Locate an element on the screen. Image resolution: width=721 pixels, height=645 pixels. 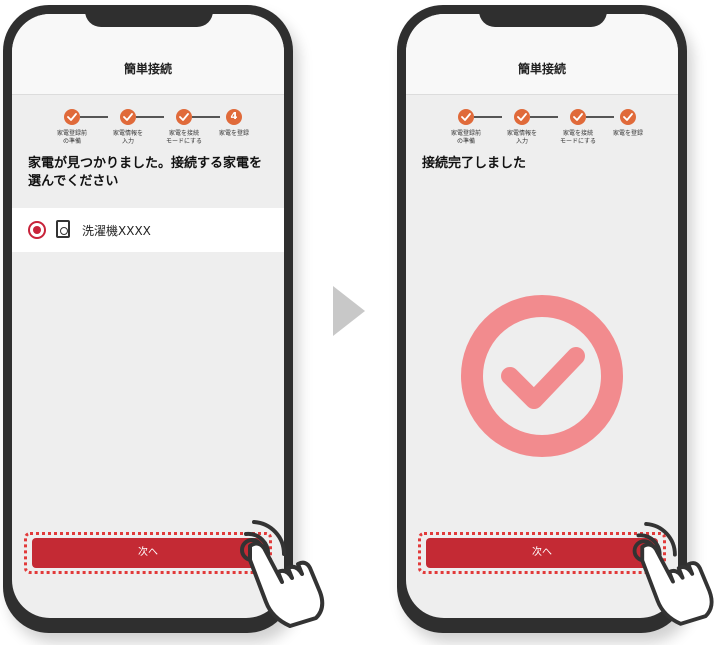
progress-stepper: 家電登録前 の準備 家電情報を 入力 家電を接続 モードにする 家電を登録 is located at coordinates (542, 126).